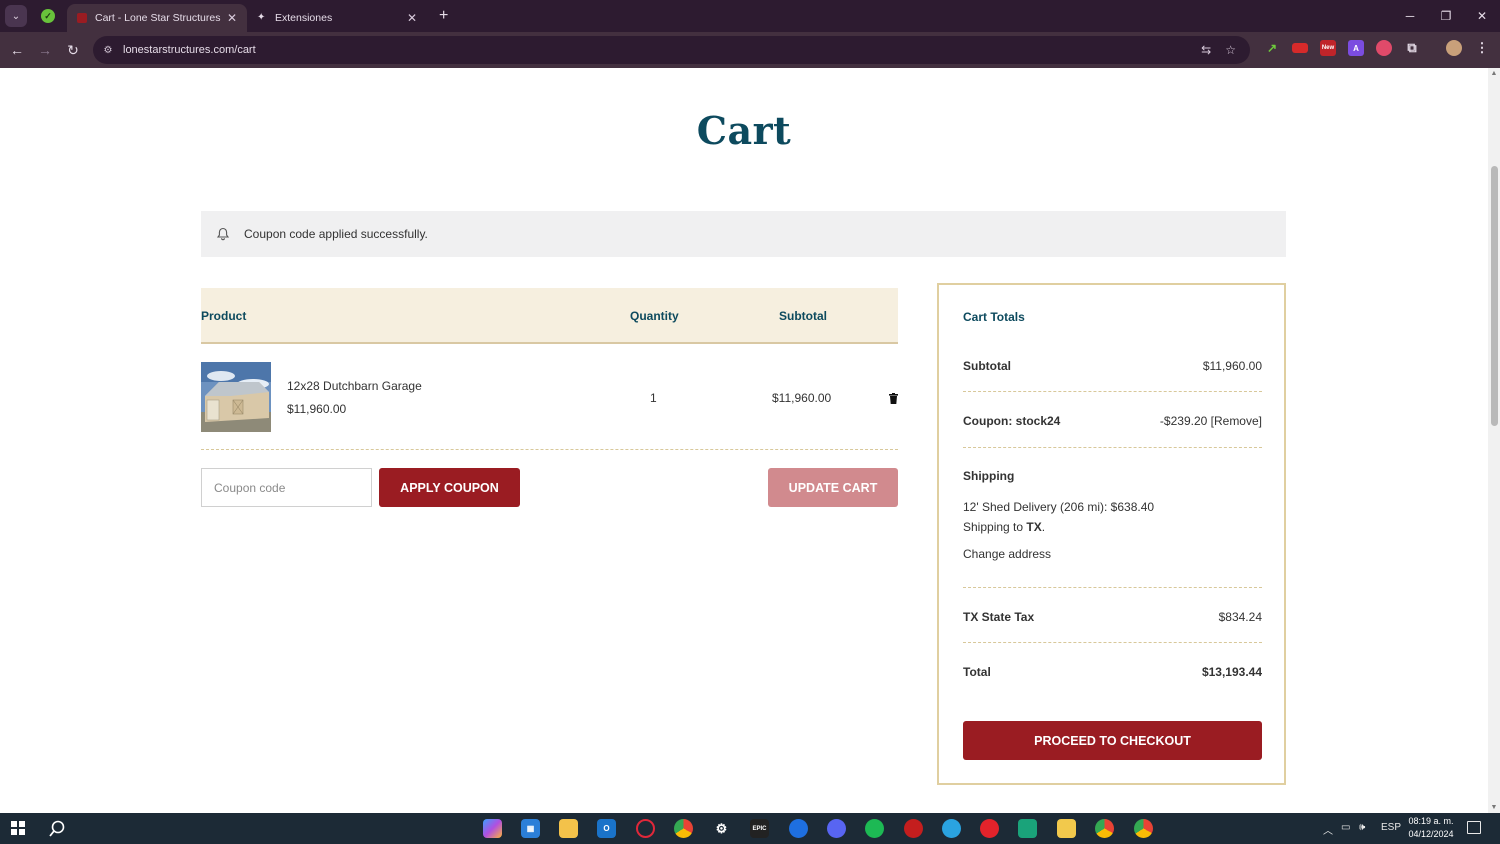  What do you see at coordinates (1206, 50) in the screenshot?
I see `translate-icon: ⇆` at bounding box center [1206, 50].